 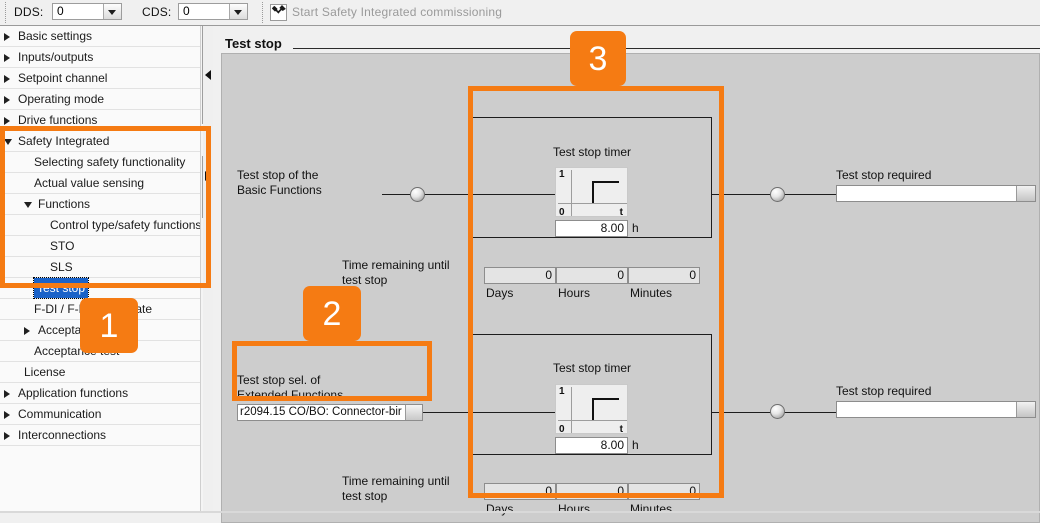 I want to click on basic-timer-value: 8.00, so click(x=591, y=228).